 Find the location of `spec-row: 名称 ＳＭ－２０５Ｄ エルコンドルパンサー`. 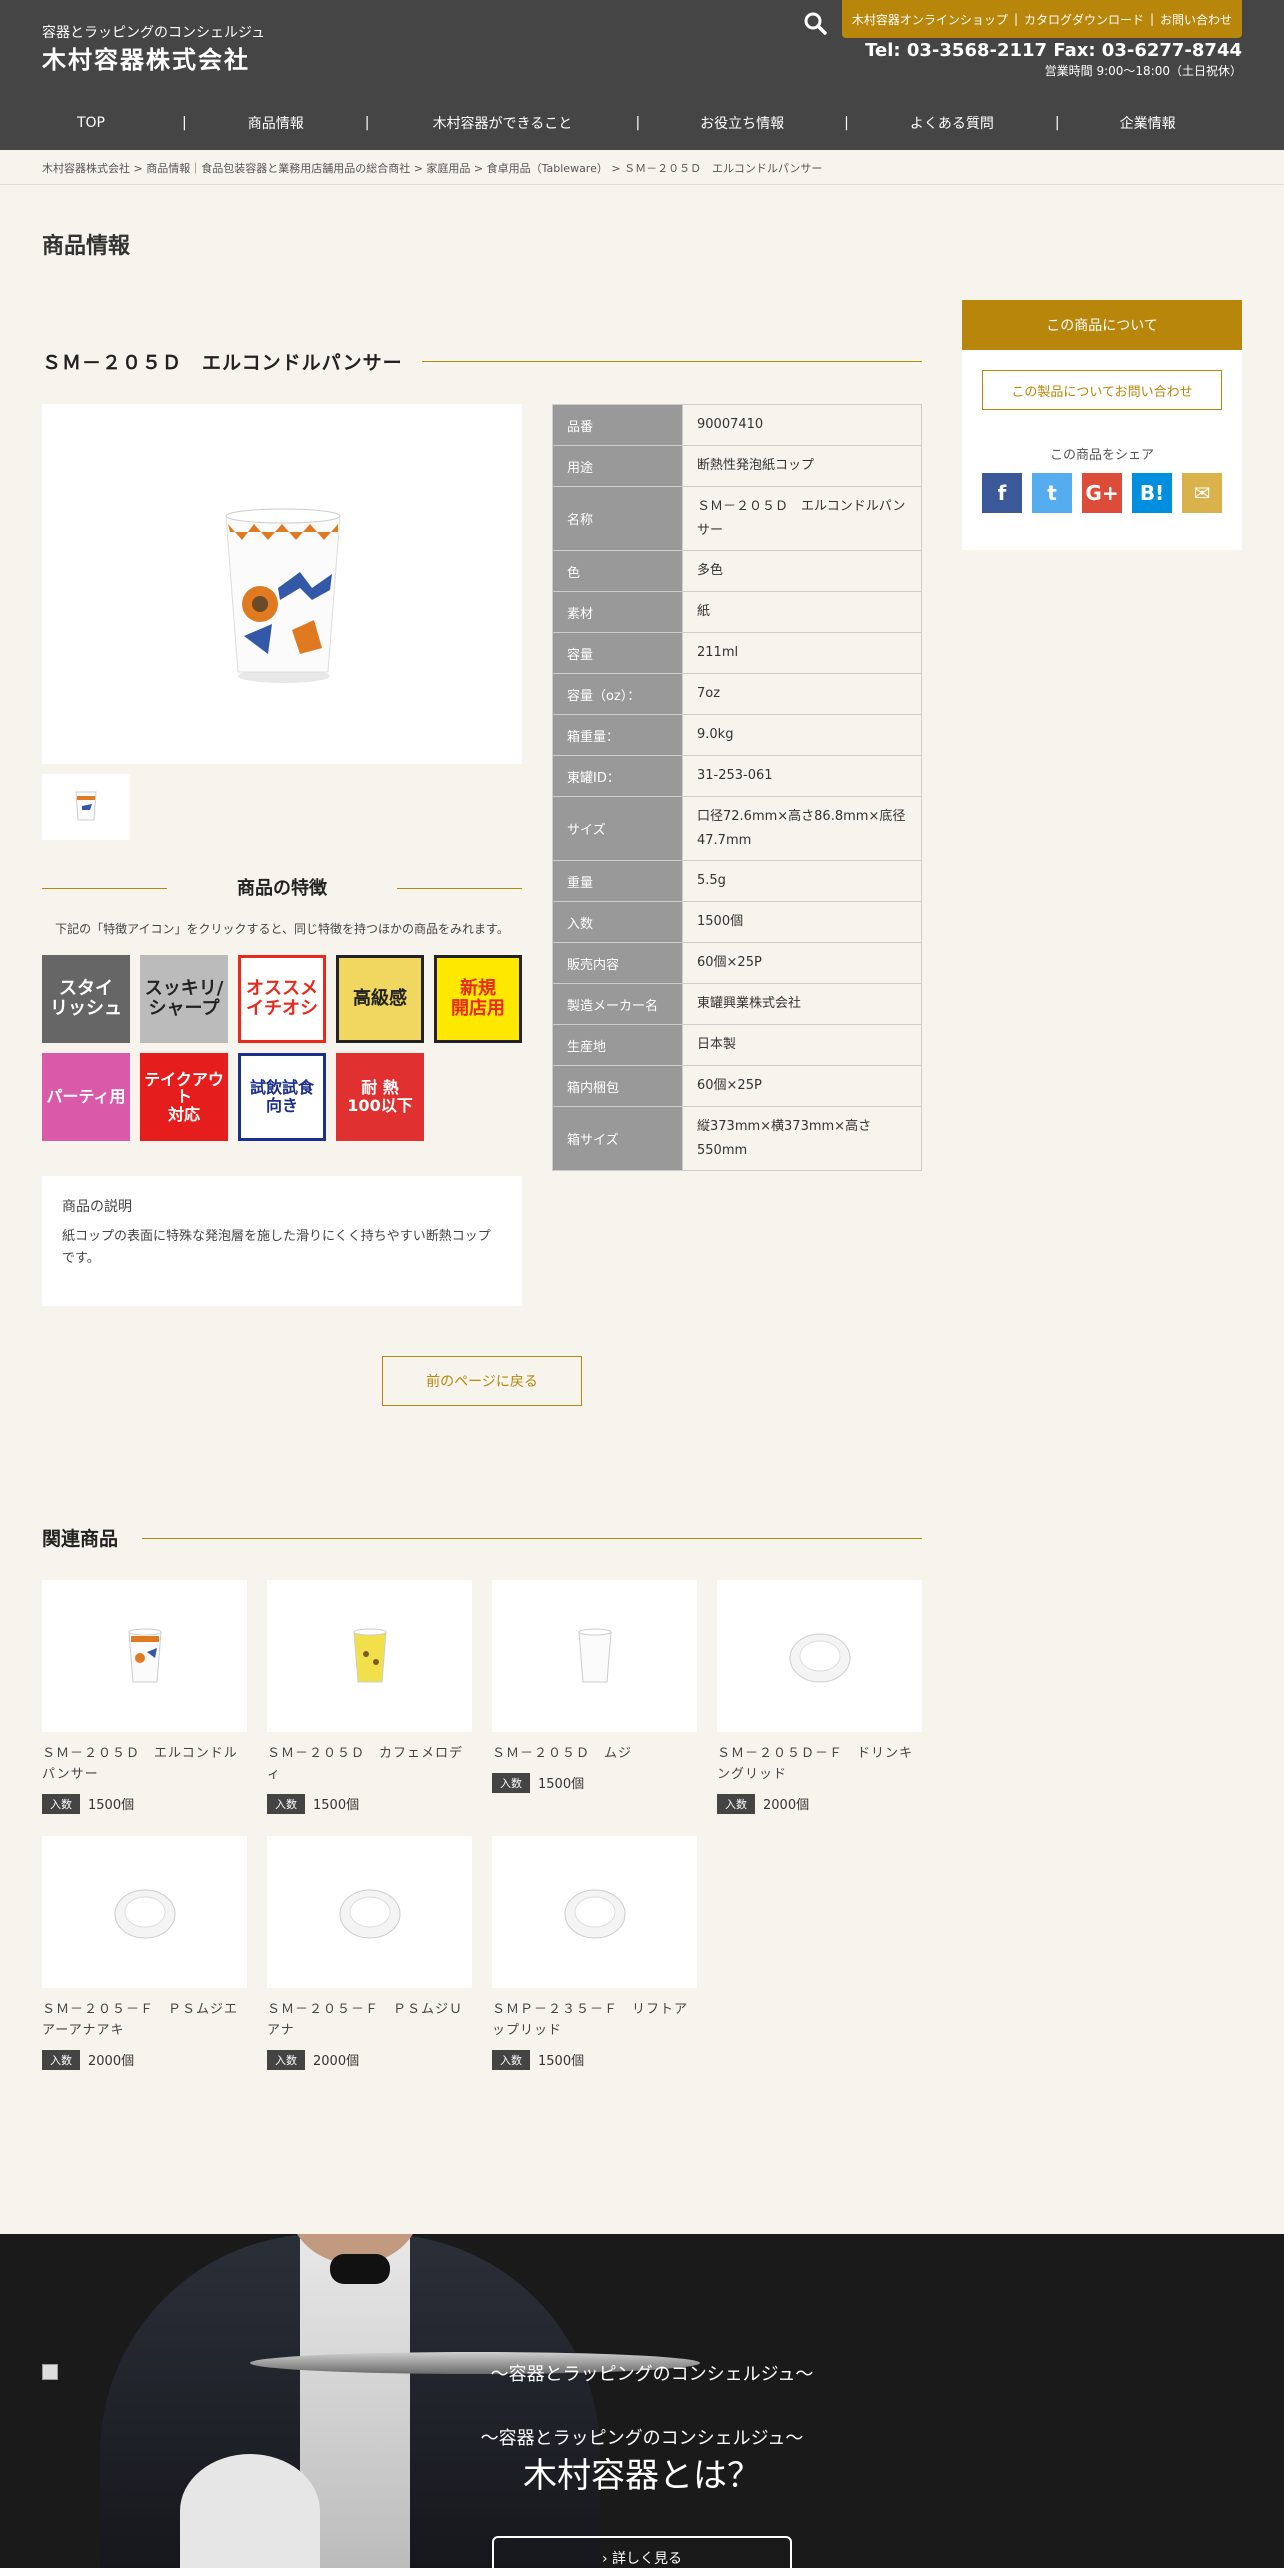

spec-row: 名称 ＳＭ－２０５Ｄ エルコンドルパンサー is located at coordinates (737, 518).